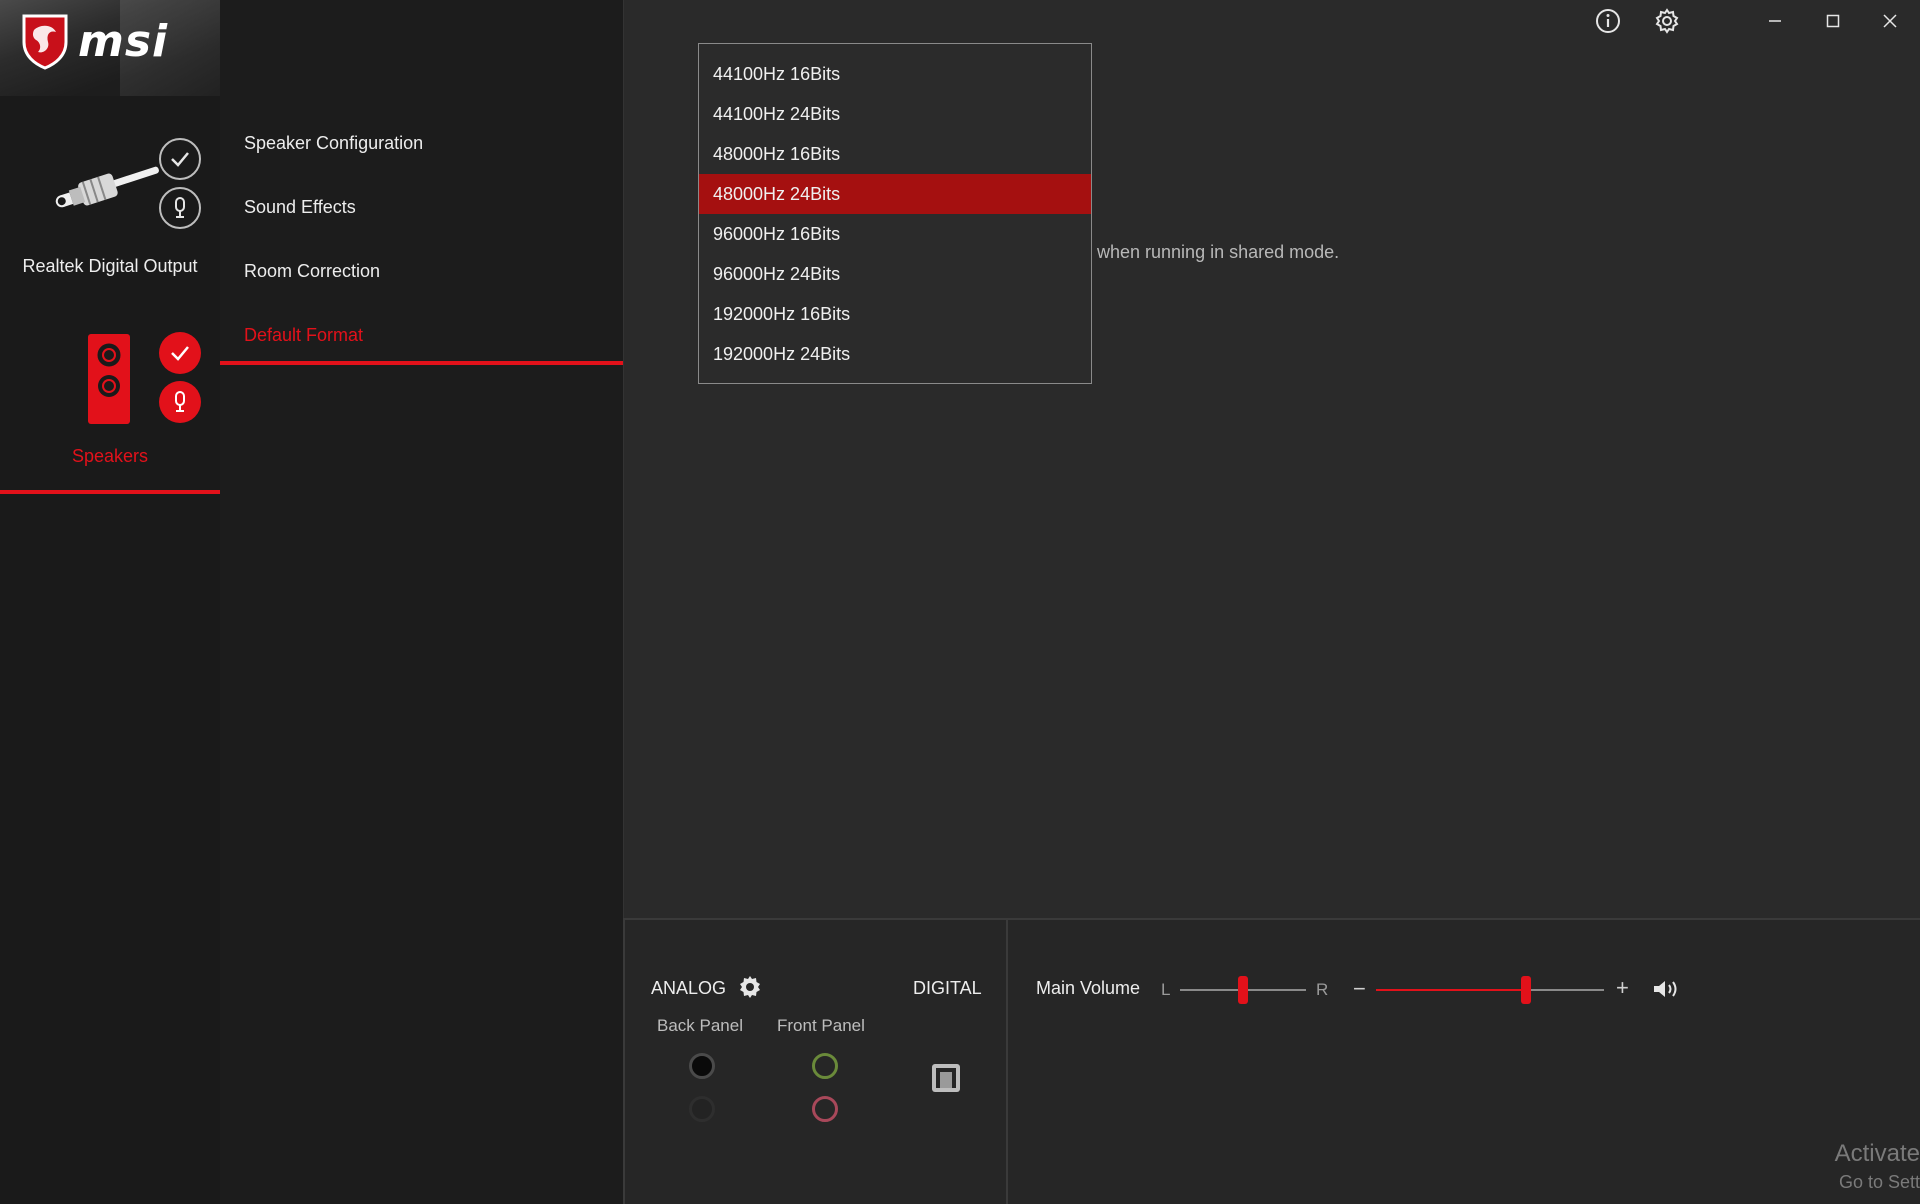 The height and width of the screenshot is (1204, 1920). What do you see at coordinates (825, 1066) in the screenshot?
I see `front-panel-jack-green` at bounding box center [825, 1066].